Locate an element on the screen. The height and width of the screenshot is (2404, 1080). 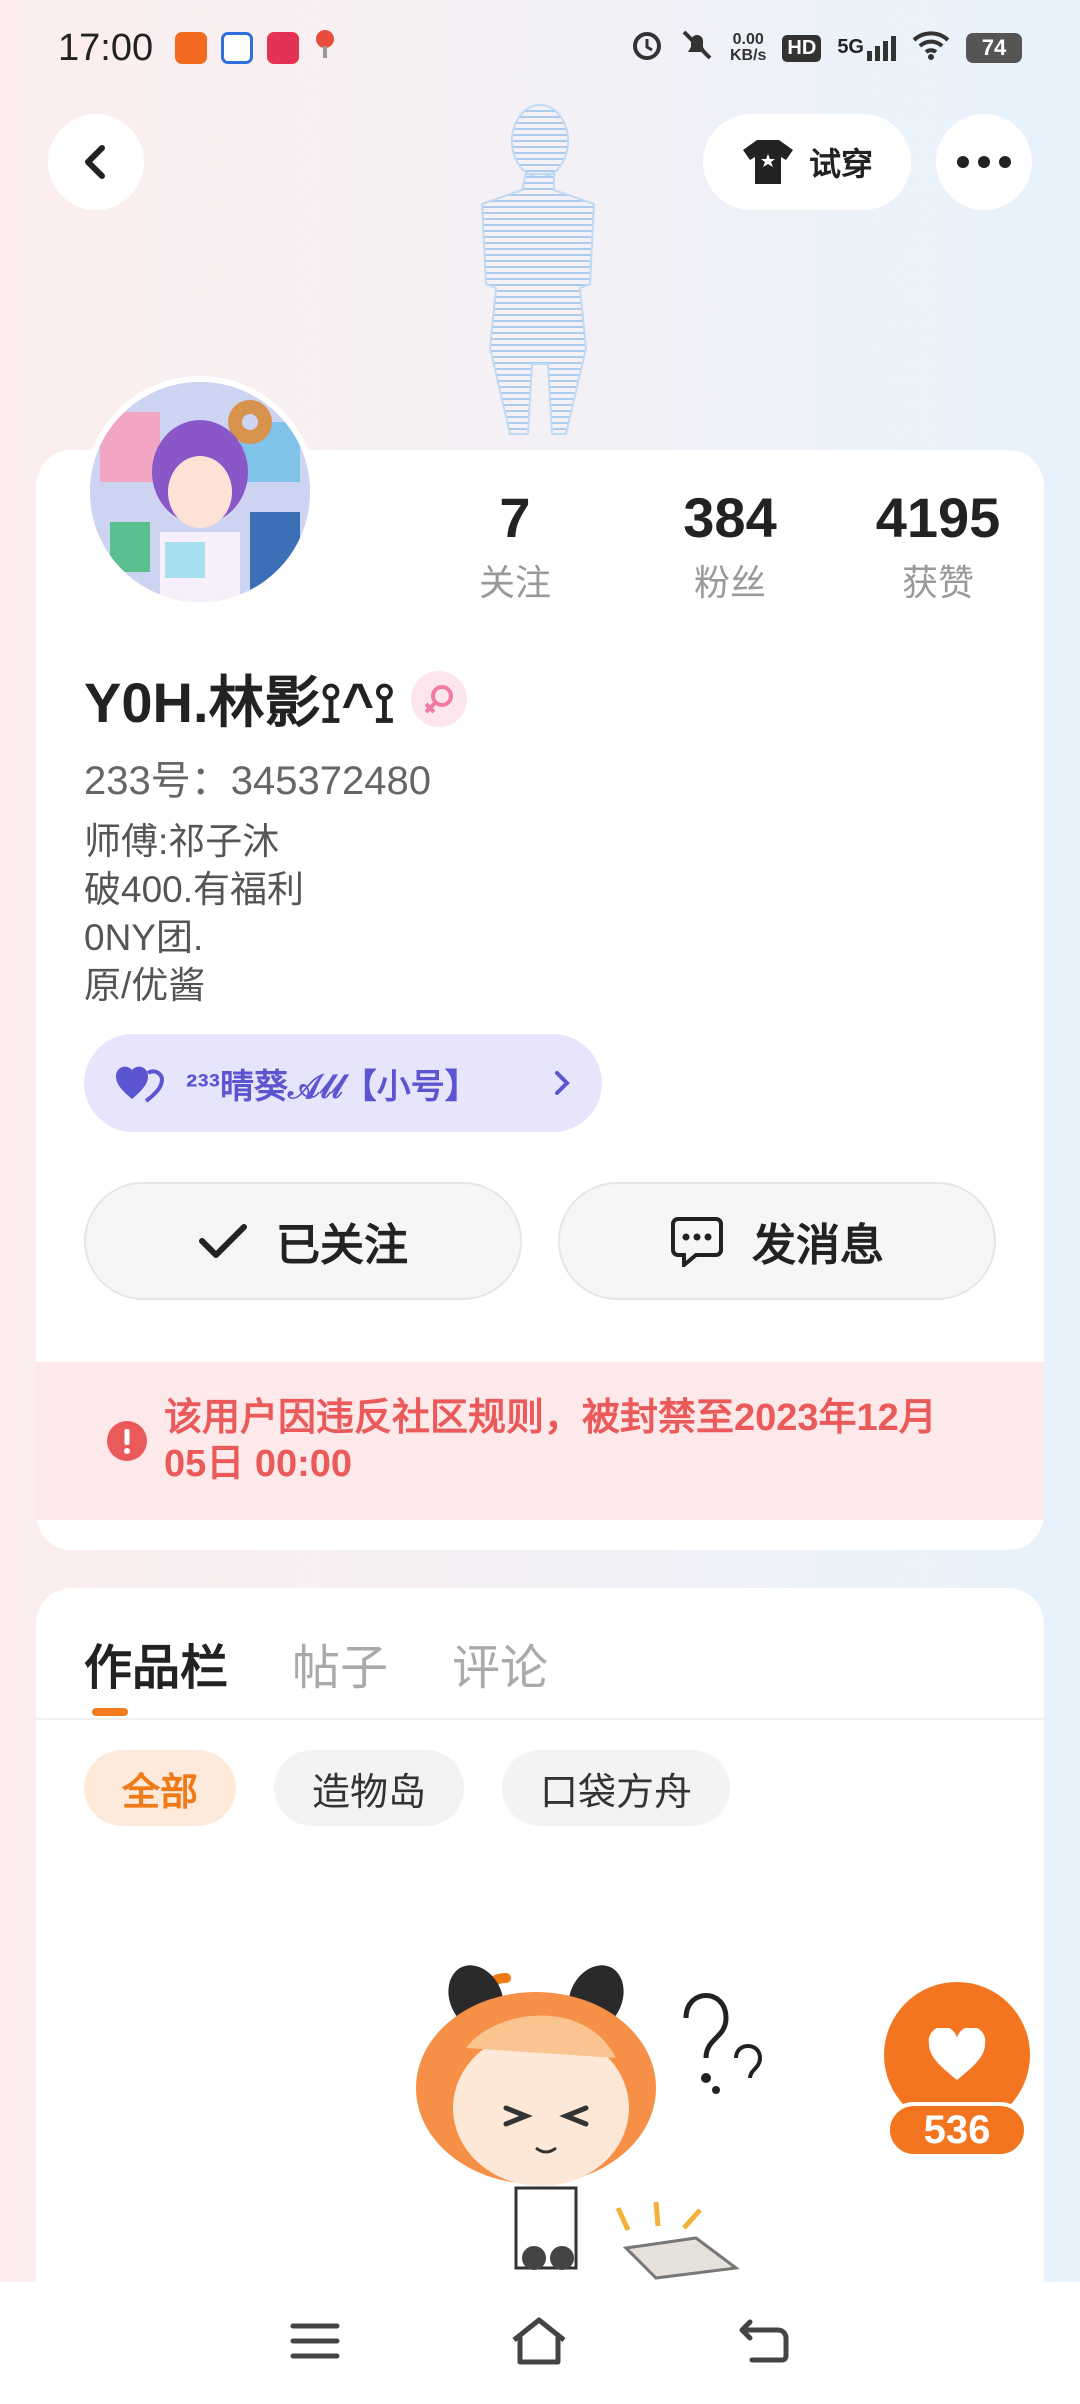
bio-line: 破400.有福利 is located at coordinates (194, 889).